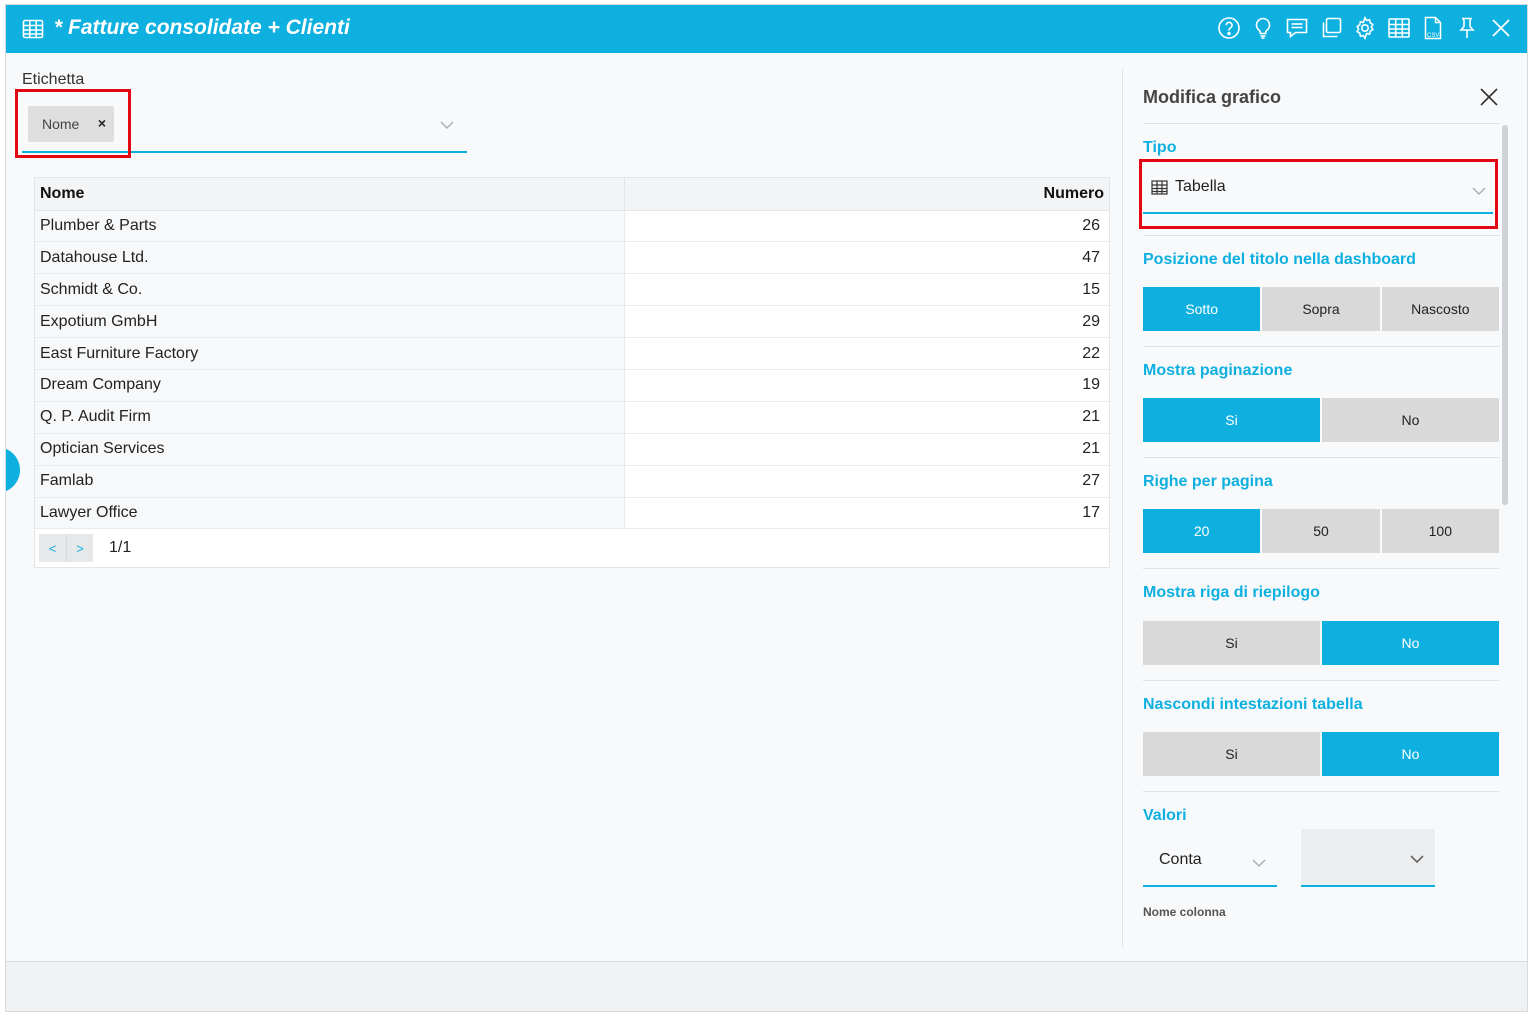  What do you see at coordinates (1212, 97) in the screenshot?
I see `panel-title: Modifica grafico` at bounding box center [1212, 97].